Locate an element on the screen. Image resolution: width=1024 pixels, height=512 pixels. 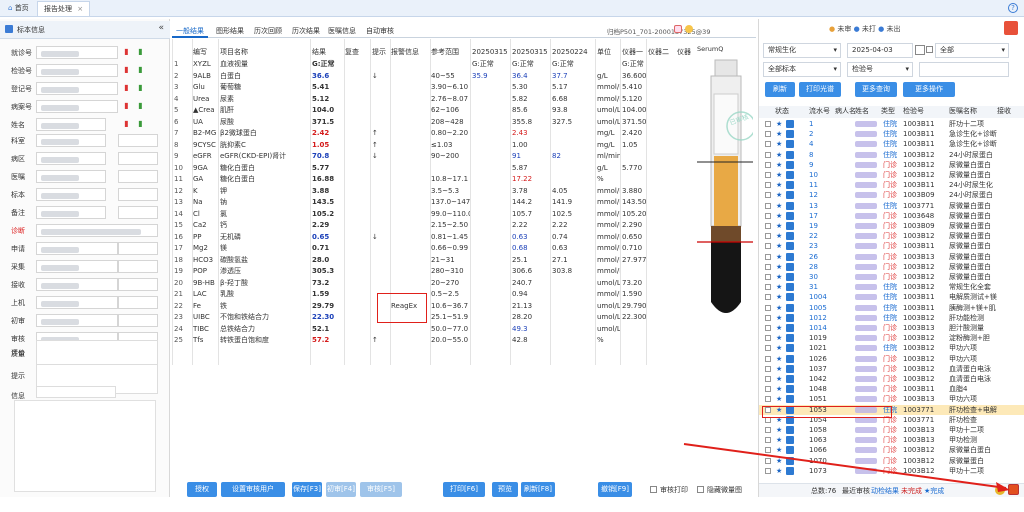
list-item: ★ 26 门诊 1003B13 尿微量白蛋白 is located at coordinates (891, 257).